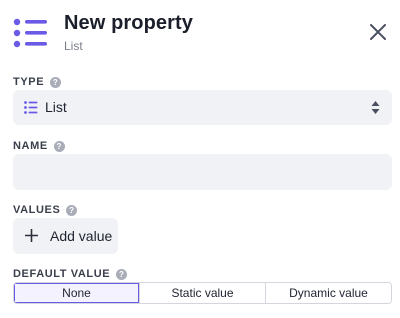  I want to click on name-label: NAME ?, so click(39, 146).